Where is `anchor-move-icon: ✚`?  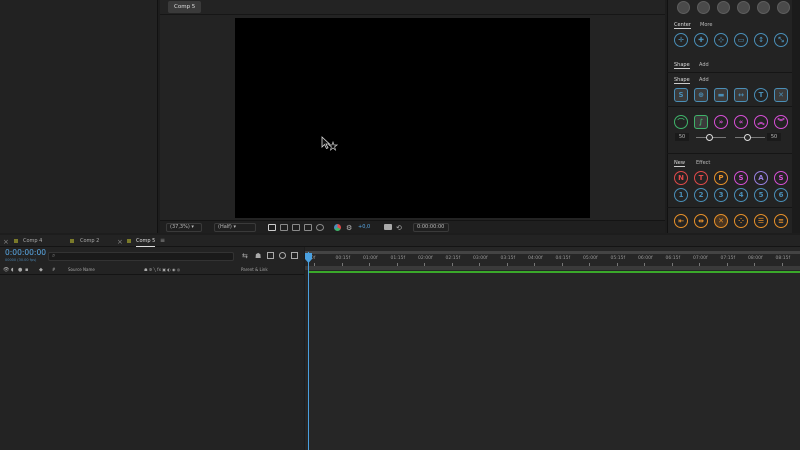
anchor-move-icon: ✚ is located at coordinates (701, 40).